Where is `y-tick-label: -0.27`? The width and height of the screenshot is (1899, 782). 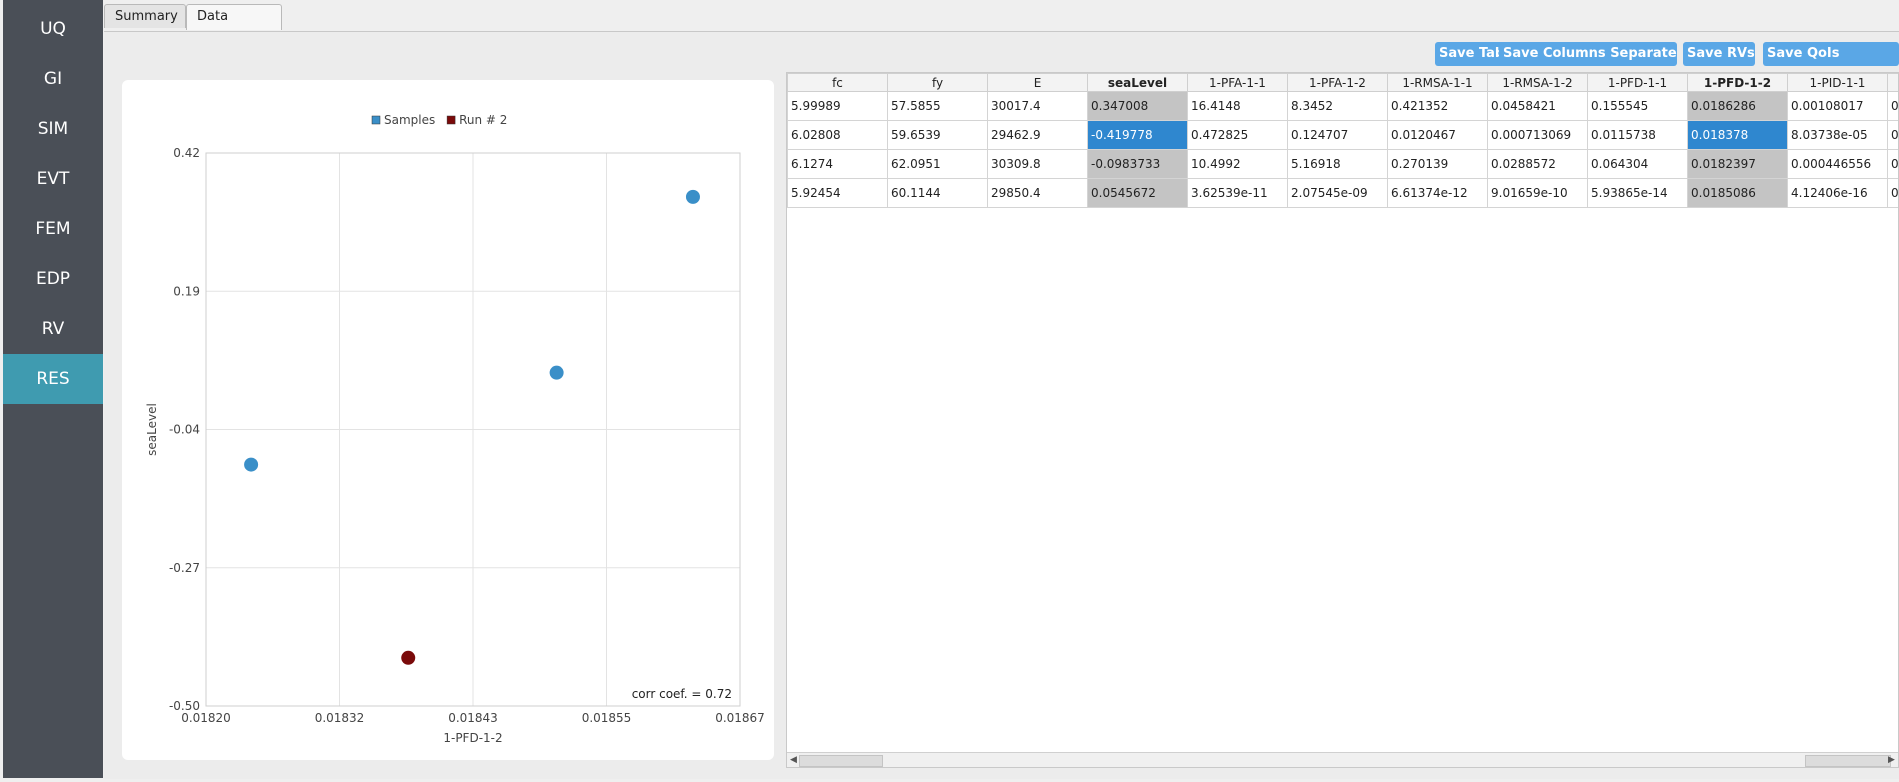 y-tick-label: -0.27 is located at coordinates (184, 568).